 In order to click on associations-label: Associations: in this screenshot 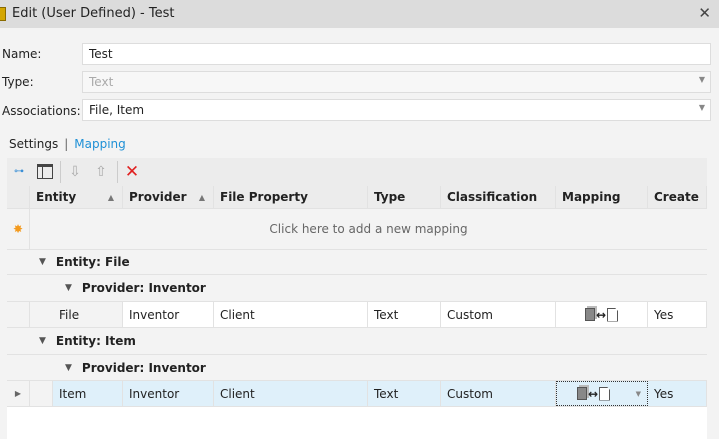, I will do `click(41, 111)`.